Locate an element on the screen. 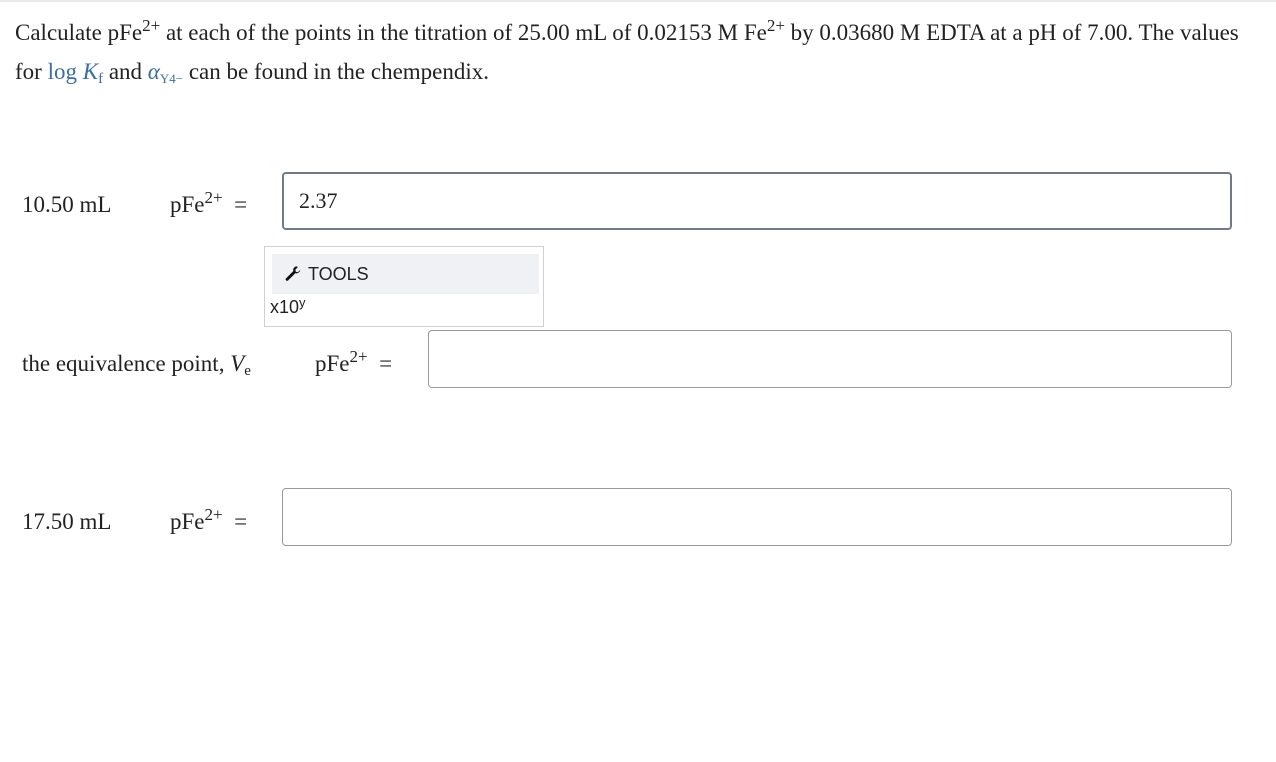 The height and width of the screenshot is (762, 1276). log-kf-link: log Kf is located at coordinates (75, 73).